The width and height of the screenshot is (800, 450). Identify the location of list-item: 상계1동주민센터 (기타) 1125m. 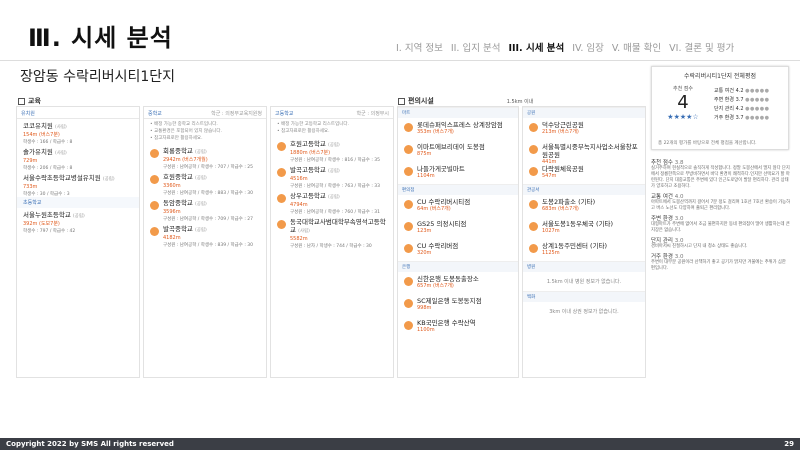
(584, 250).